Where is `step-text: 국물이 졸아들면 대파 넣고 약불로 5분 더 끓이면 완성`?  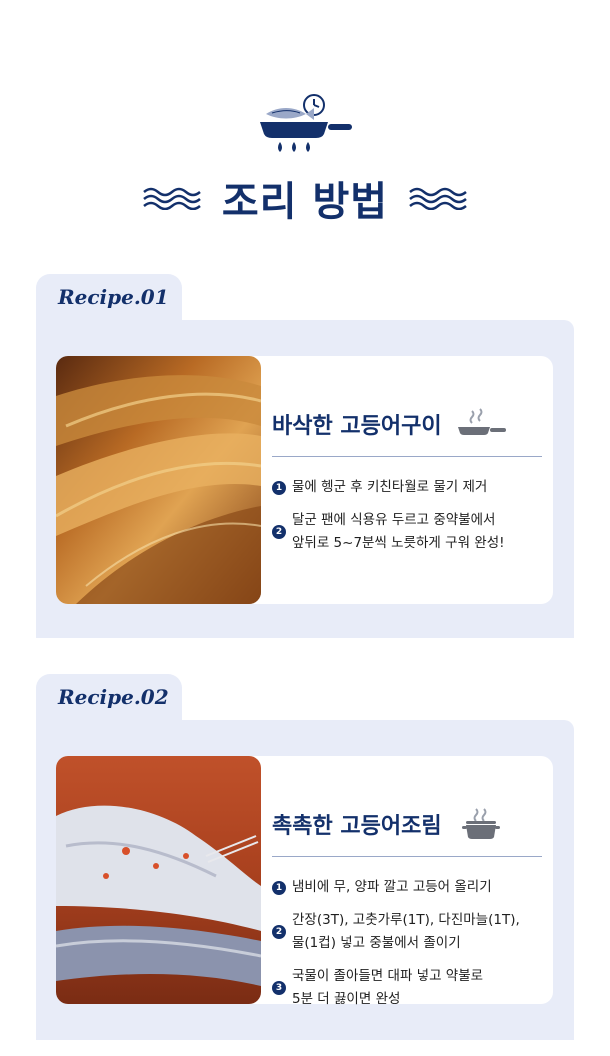
step-text: 국물이 졸아들면 대파 넣고 약불로 5분 더 끓이면 완성 is located at coordinates (388, 987).